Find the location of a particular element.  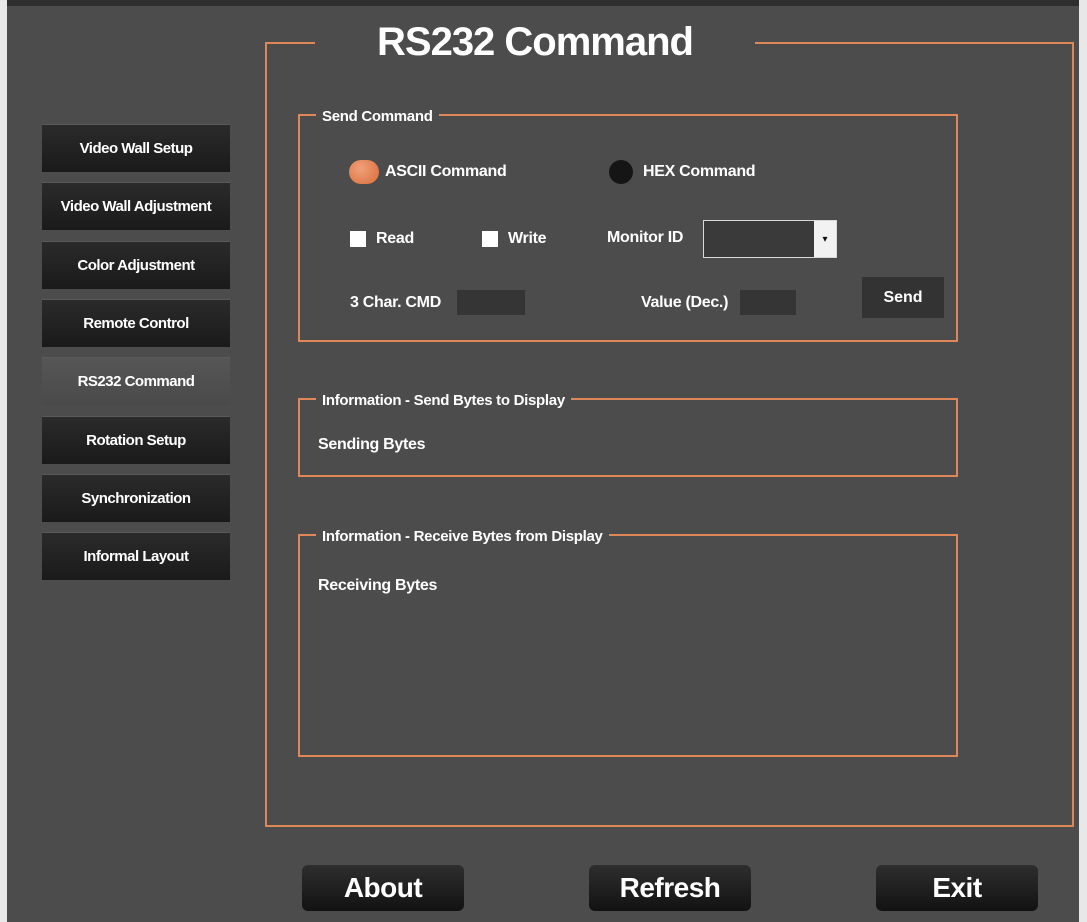

about-button: About is located at coordinates (383, 888).